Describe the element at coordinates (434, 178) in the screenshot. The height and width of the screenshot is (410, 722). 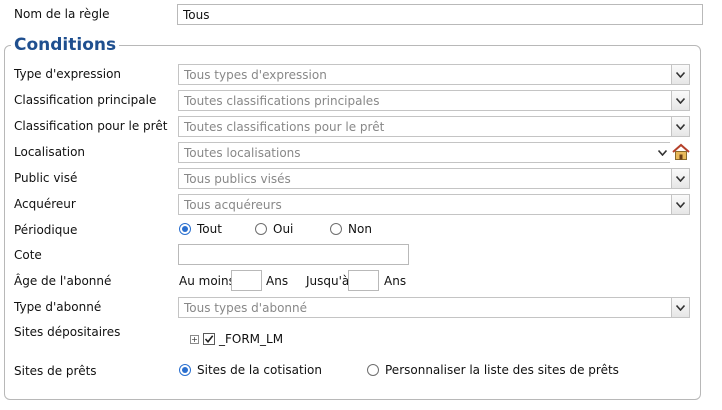
I see `audience-select: Tous publics visés` at that location.